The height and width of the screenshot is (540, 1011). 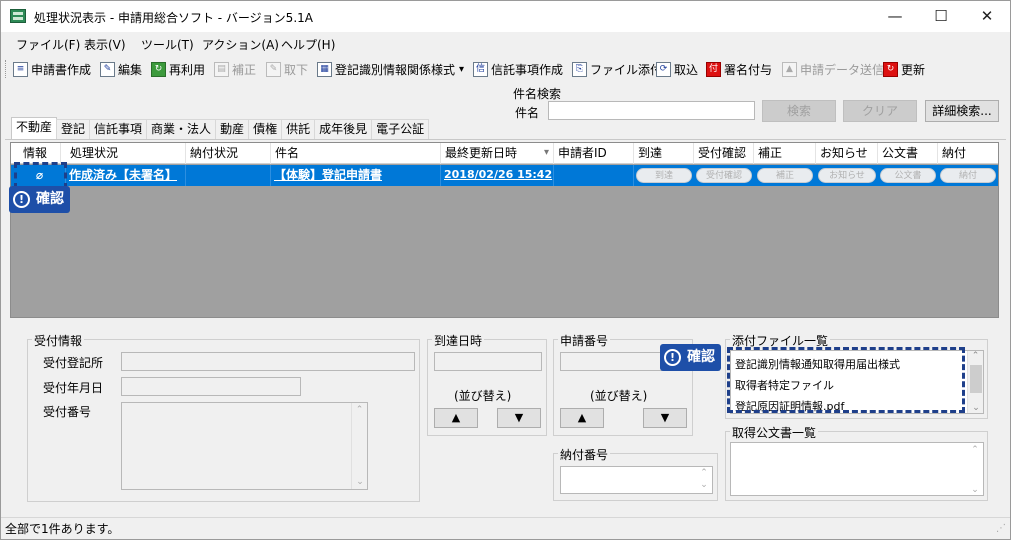 I want to click on correct-button: ▤ 補正, so click(x=235, y=69).